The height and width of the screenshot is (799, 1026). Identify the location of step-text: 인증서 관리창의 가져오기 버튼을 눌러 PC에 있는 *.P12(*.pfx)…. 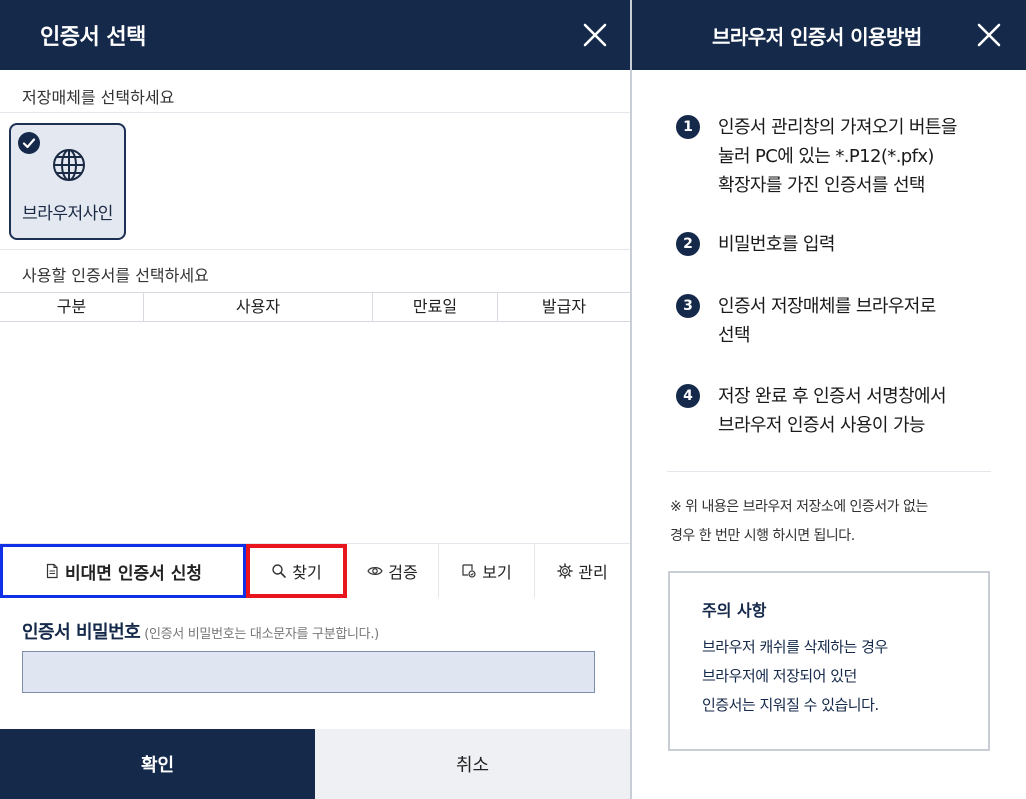
(837, 156).